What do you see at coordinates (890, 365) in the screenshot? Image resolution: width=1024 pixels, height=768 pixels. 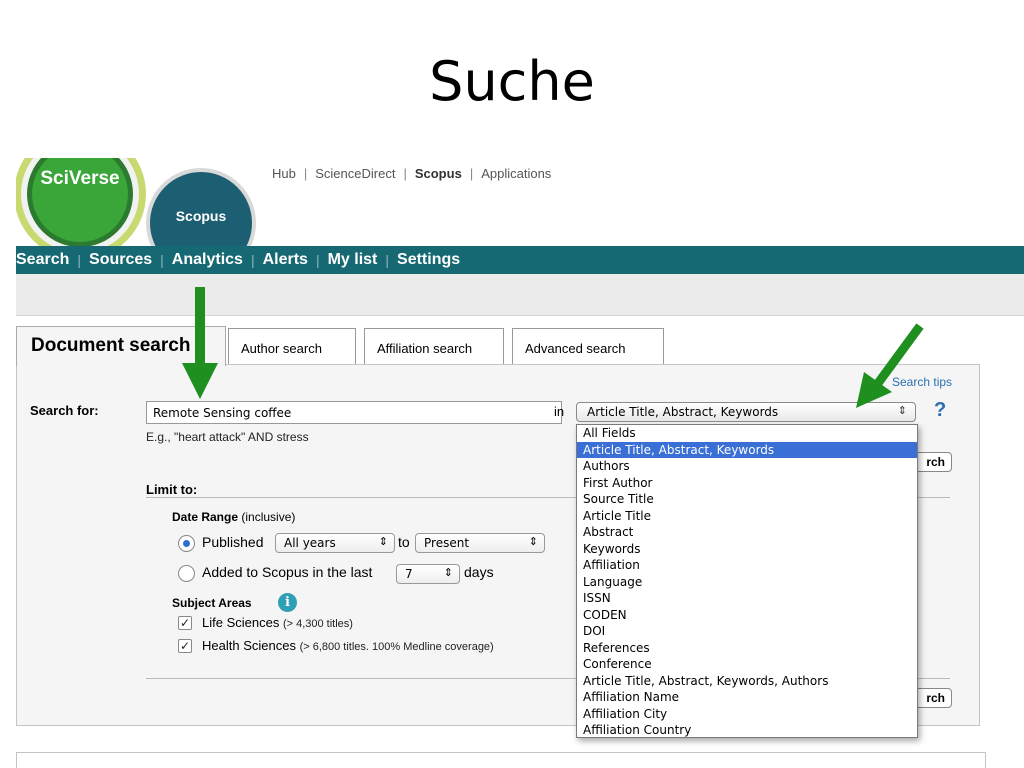 I see `annotation-arrow-diagonal` at bounding box center [890, 365].